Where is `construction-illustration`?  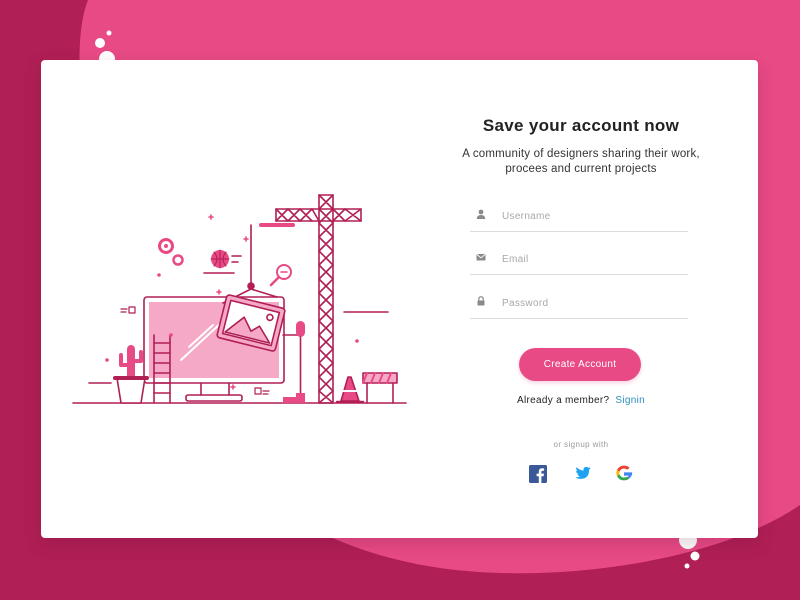 construction-illustration is located at coordinates (239, 299).